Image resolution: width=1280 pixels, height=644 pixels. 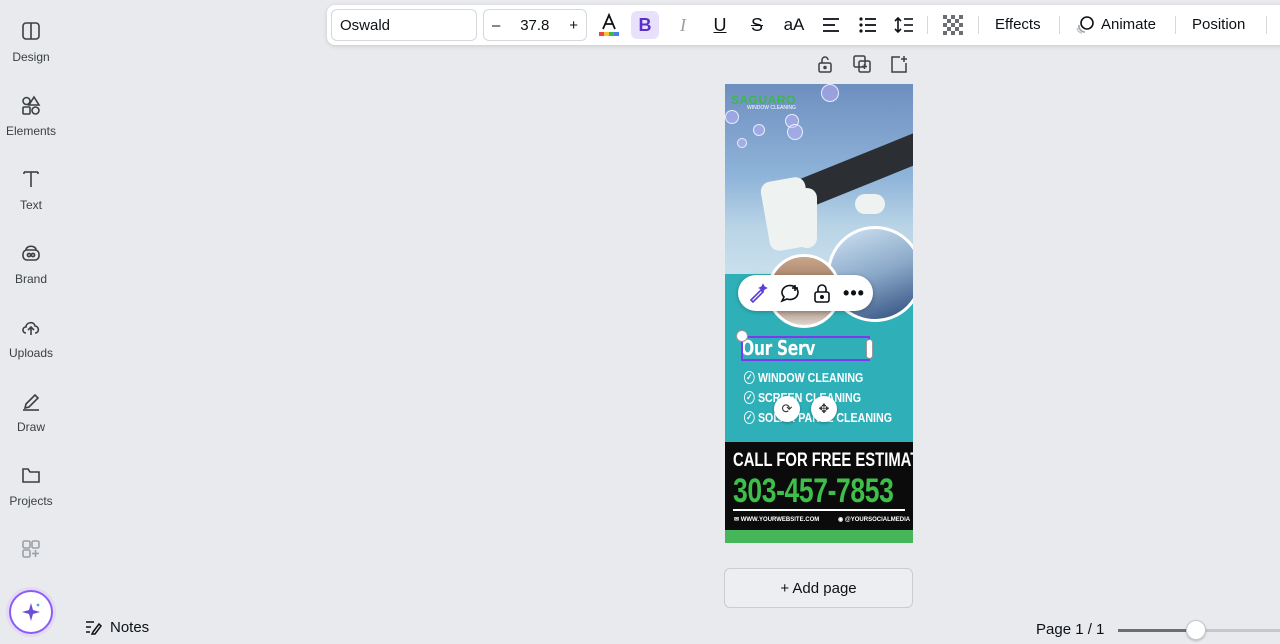 I want to click on apps-icon, so click(x=31, y=549).